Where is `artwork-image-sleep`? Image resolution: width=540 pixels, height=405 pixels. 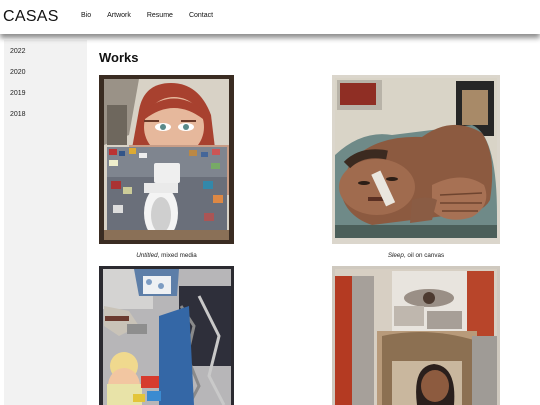
artwork-image-sleep is located at coordinates (416, 159).